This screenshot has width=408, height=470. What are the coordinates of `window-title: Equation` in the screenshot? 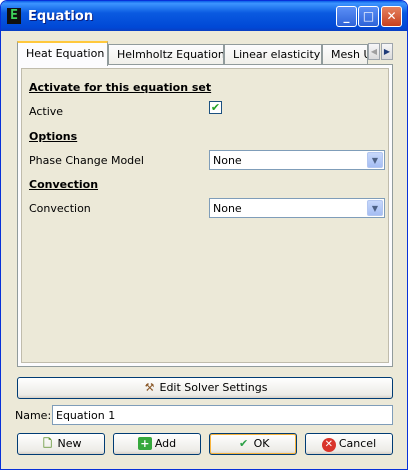 It's located at (61, 16).